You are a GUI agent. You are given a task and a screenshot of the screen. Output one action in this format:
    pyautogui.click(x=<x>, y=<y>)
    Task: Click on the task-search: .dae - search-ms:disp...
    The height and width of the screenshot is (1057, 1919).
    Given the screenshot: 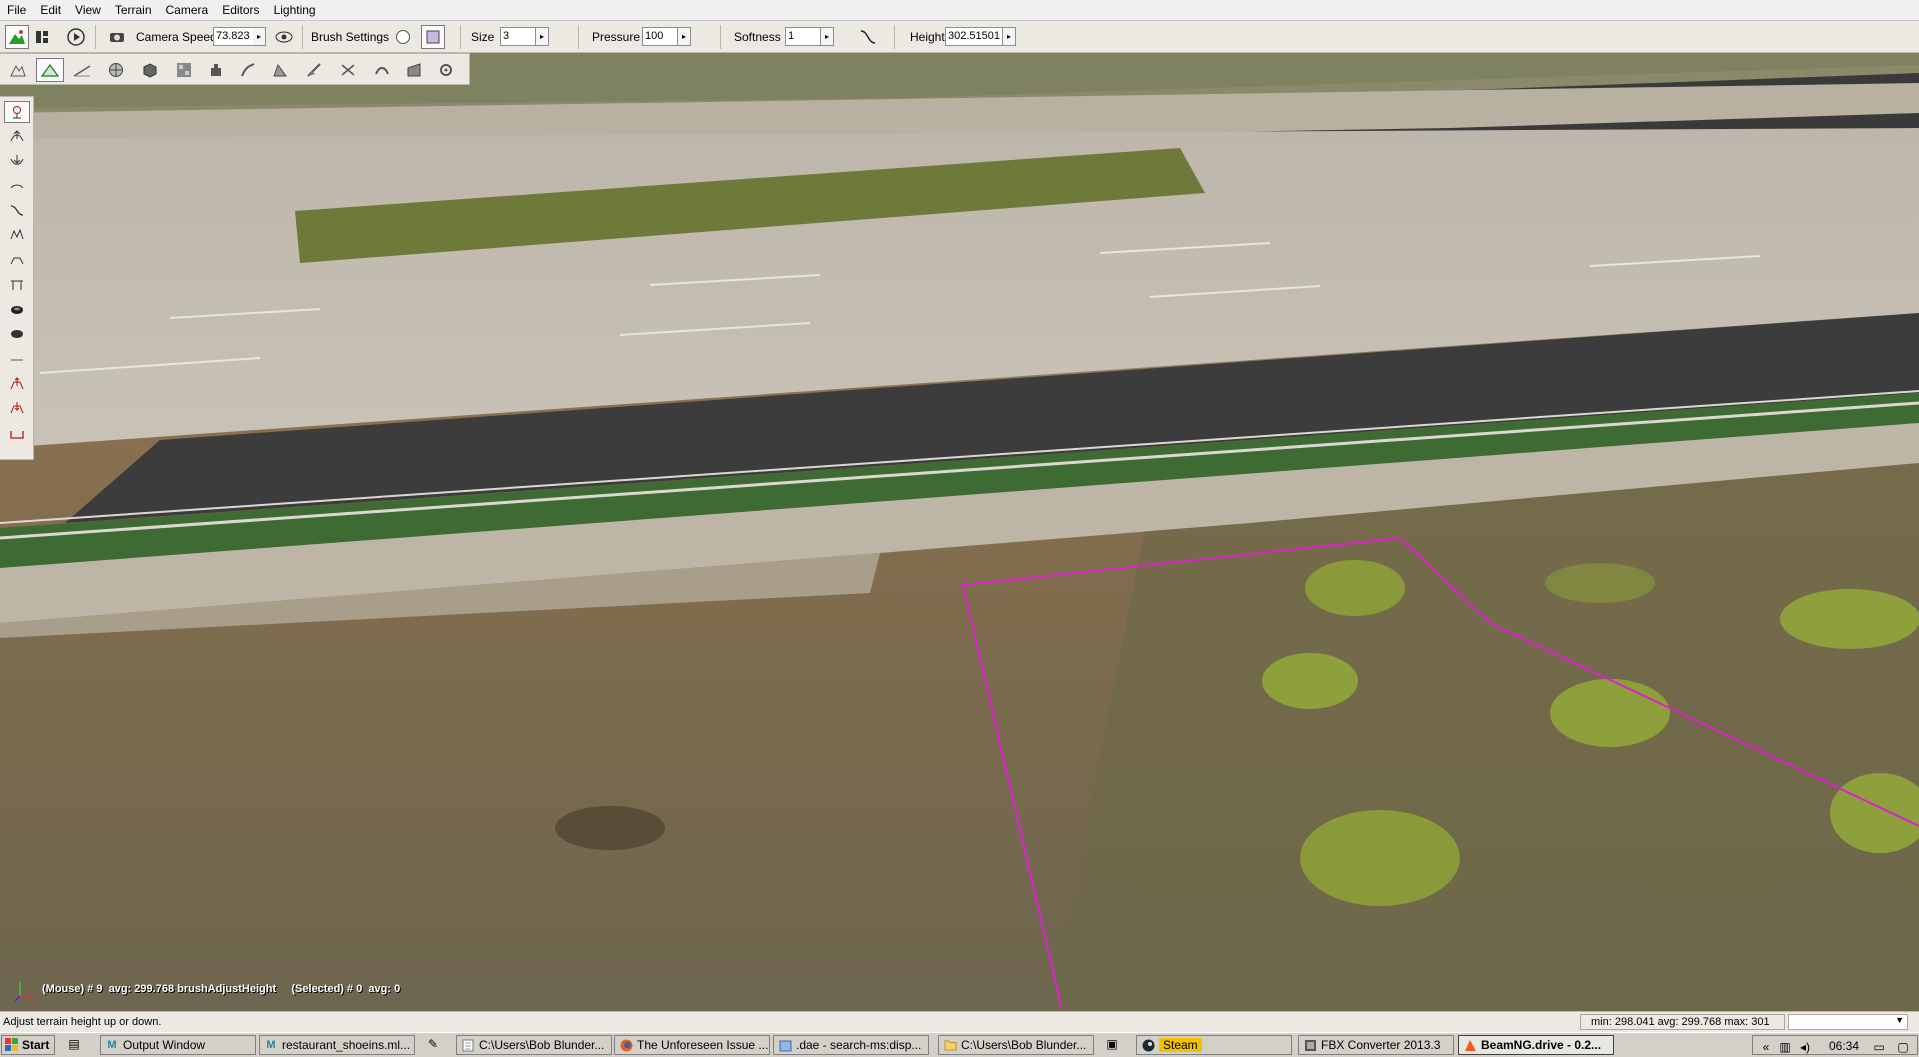 What is the action you would take?
    pyautogui.click(x=851, y=1045)
    